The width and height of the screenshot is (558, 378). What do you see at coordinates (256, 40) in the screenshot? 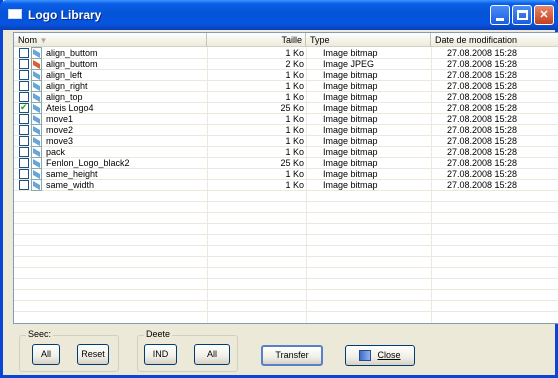
I see `column-header-size: Taille` at bounding box center [256, 40].